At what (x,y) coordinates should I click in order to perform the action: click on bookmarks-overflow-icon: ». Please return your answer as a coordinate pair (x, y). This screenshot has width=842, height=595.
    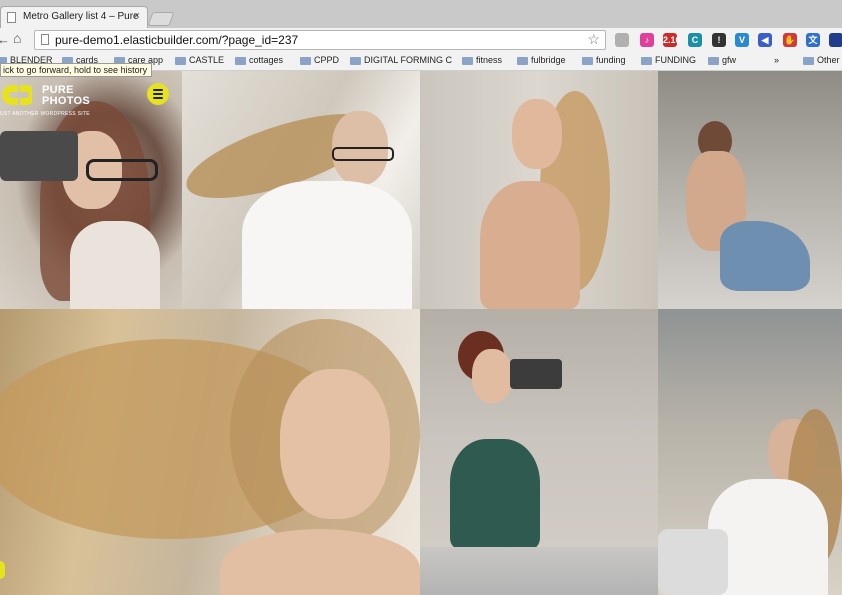
    Looking at the image, I should click on (776, 60).